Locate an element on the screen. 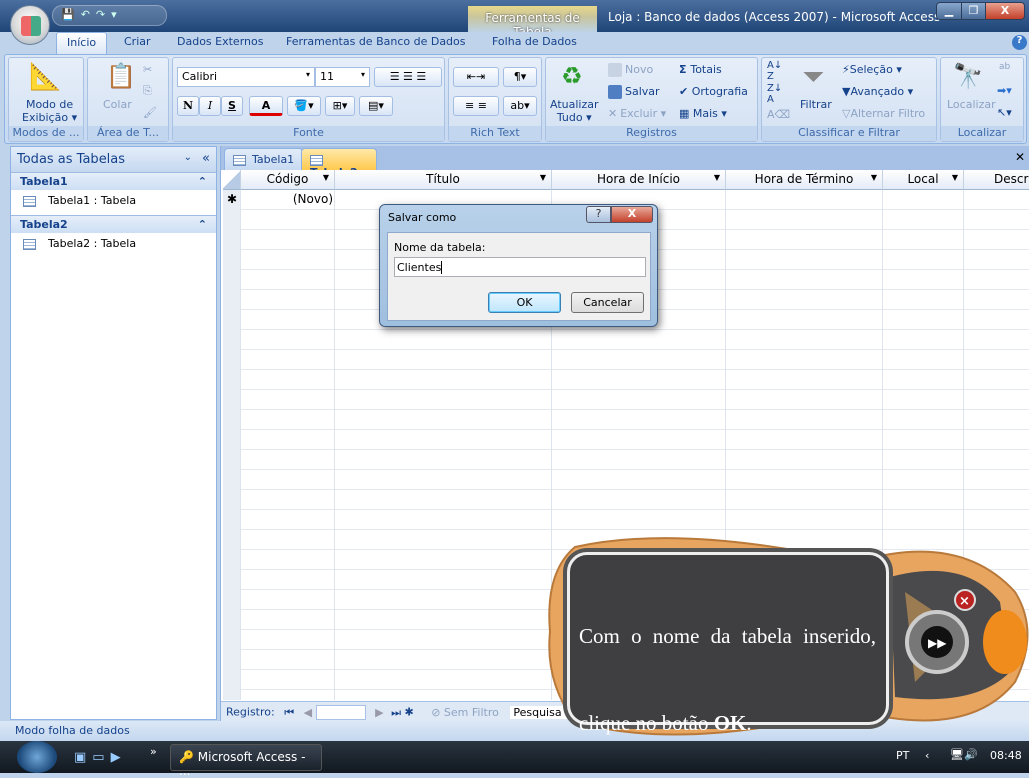  totals-button: Σ Totais is located at coordinates (700, 69).